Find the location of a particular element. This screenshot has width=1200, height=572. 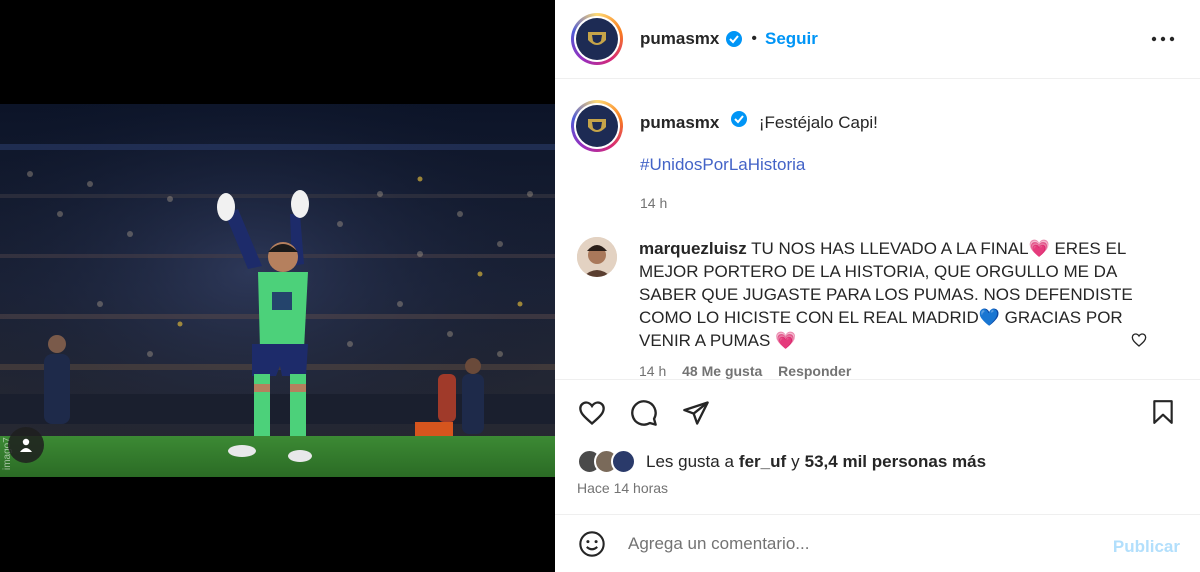

emoji-button is located at coordinates (592, 544).